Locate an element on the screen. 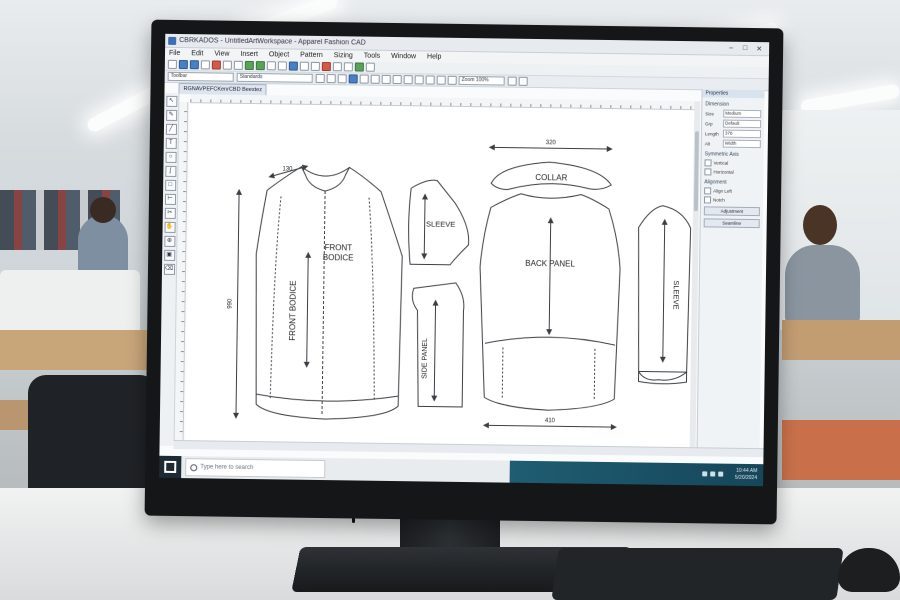 The image size is (900, 600). network-icon is located at coordinates (705, 474).